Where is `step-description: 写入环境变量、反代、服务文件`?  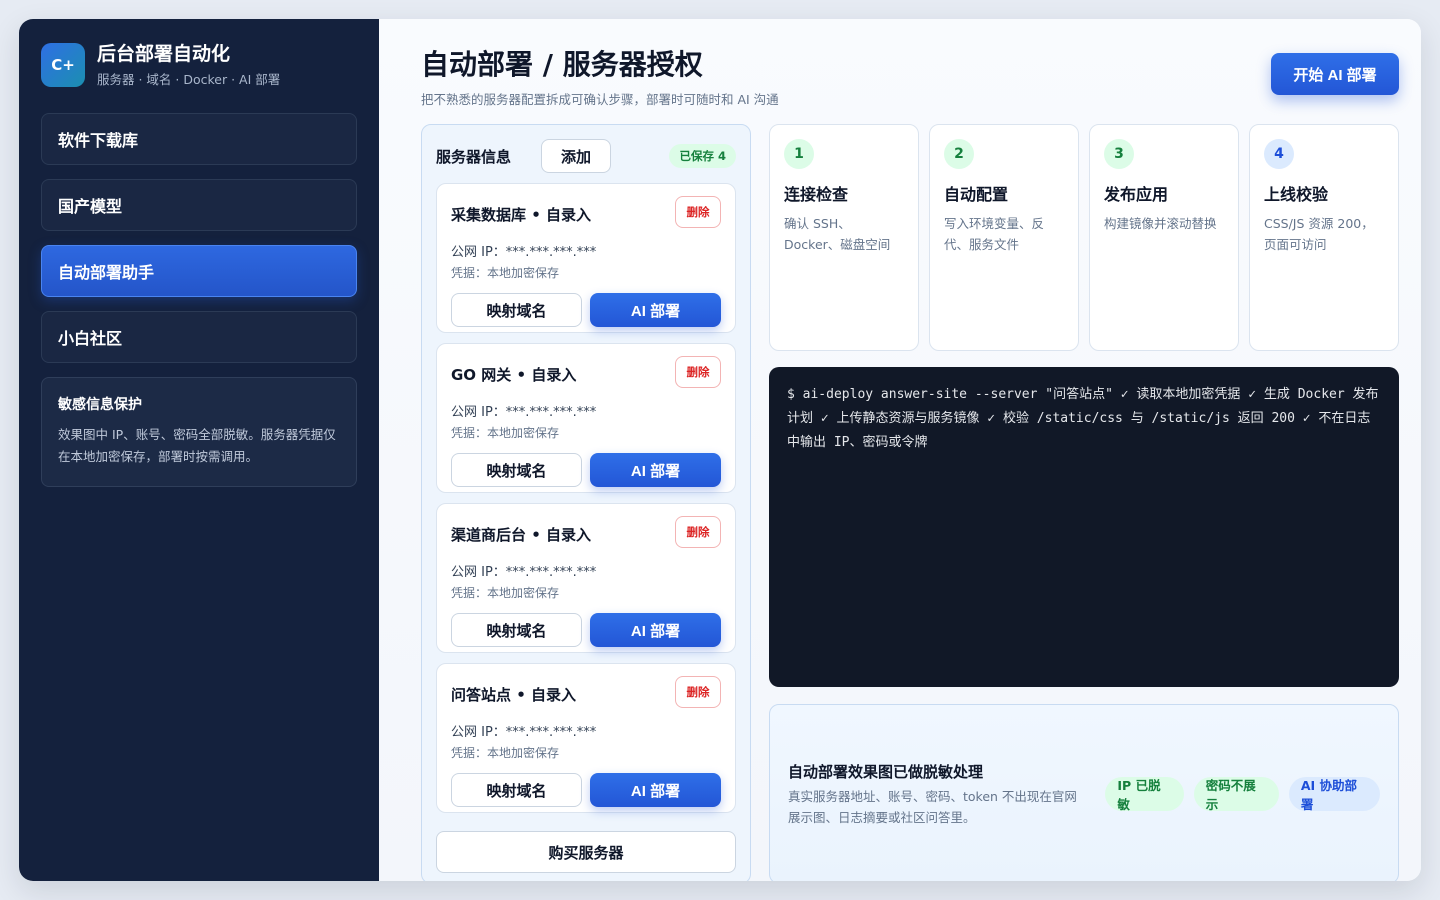 step-description: 写入环境变量、反代、服务文件 is located at coordinates (994, 234).